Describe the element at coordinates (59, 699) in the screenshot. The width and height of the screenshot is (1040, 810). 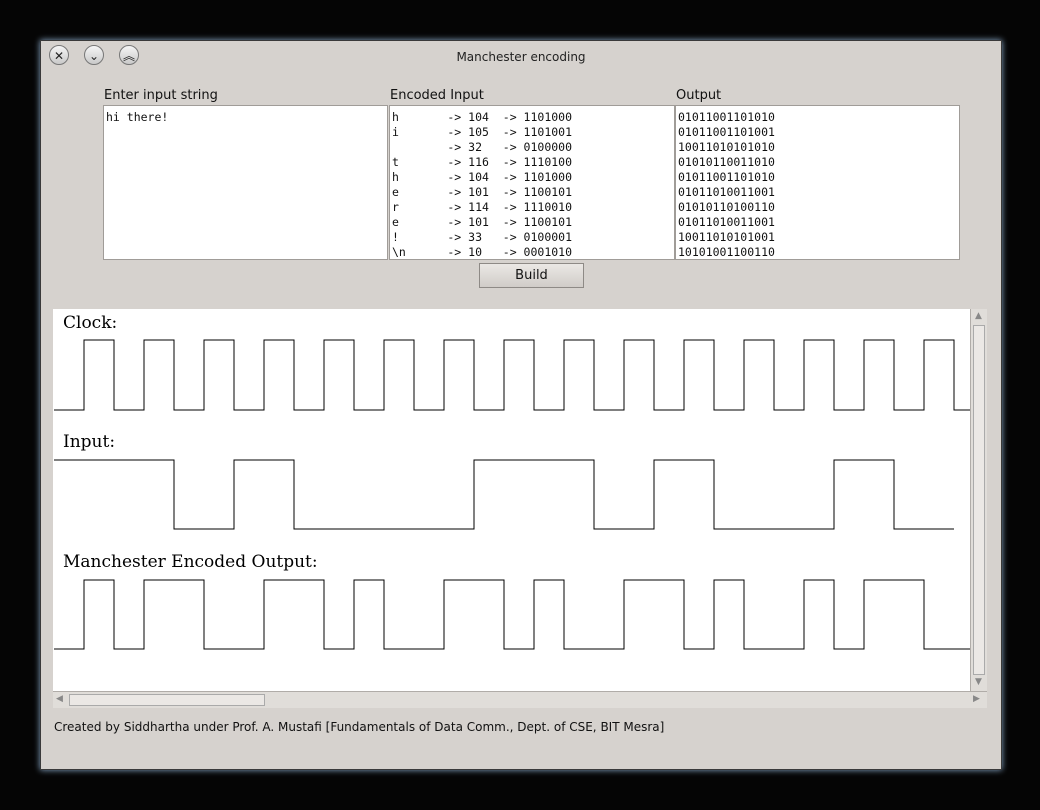
I see `scroll-left-icon: ◀` at that location.